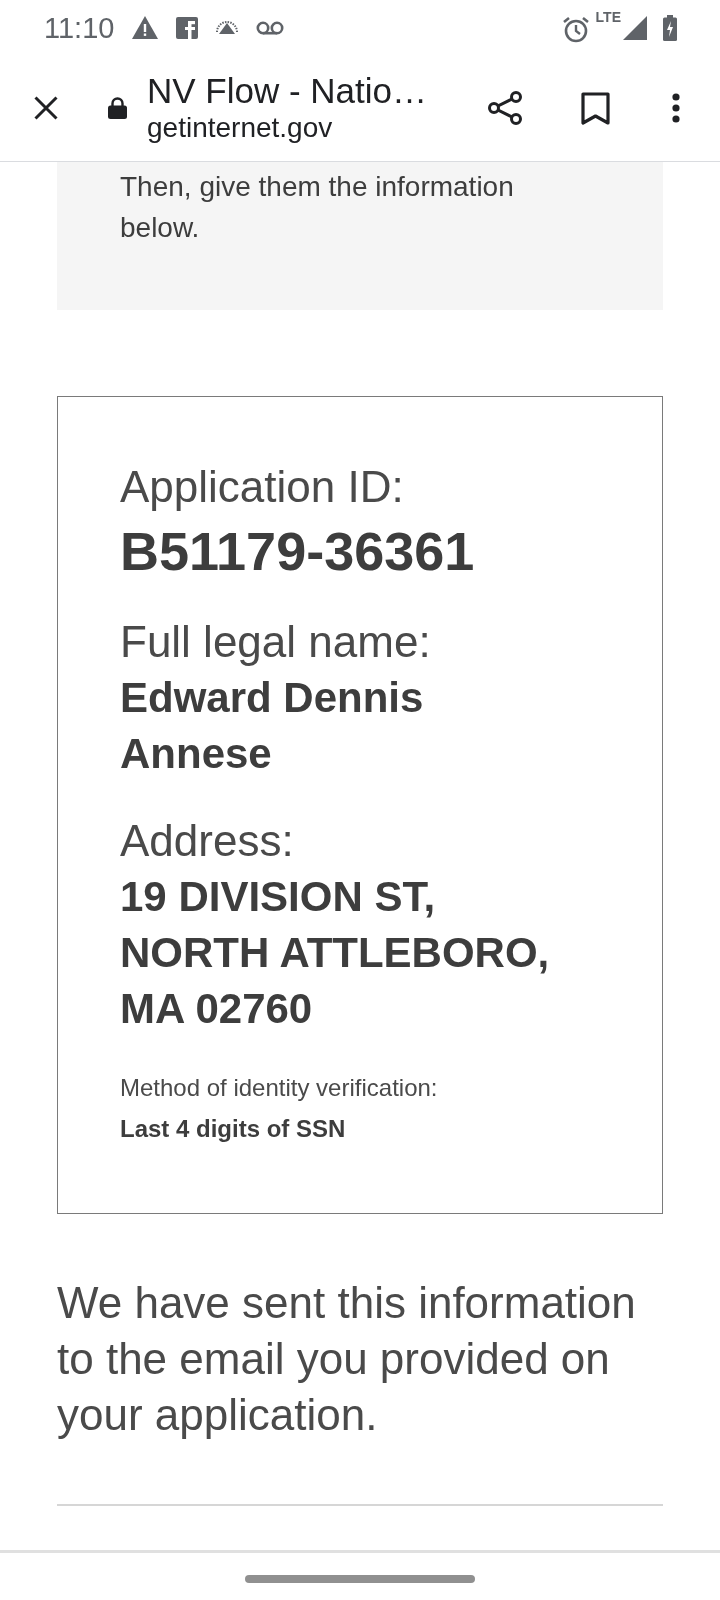  Describe the element at coordinates (317, 207) in the screenshot. I see `instruction-text: Then, give them the information below.` at that location.